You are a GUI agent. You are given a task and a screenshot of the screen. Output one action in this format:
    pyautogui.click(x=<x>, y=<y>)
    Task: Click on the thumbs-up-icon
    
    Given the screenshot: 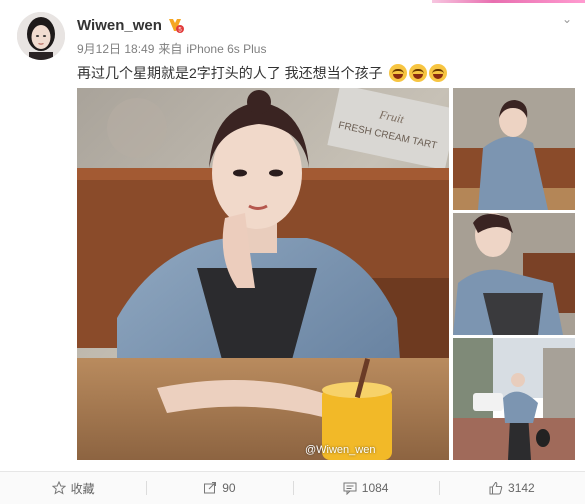 What is the action you would take?
    pyautogui.click(x=496, y=488)
    